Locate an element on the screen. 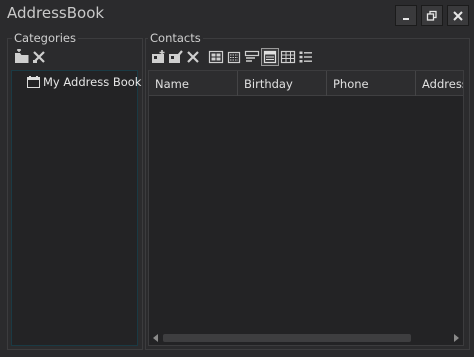  close-button is located at coordinates (458, 15).